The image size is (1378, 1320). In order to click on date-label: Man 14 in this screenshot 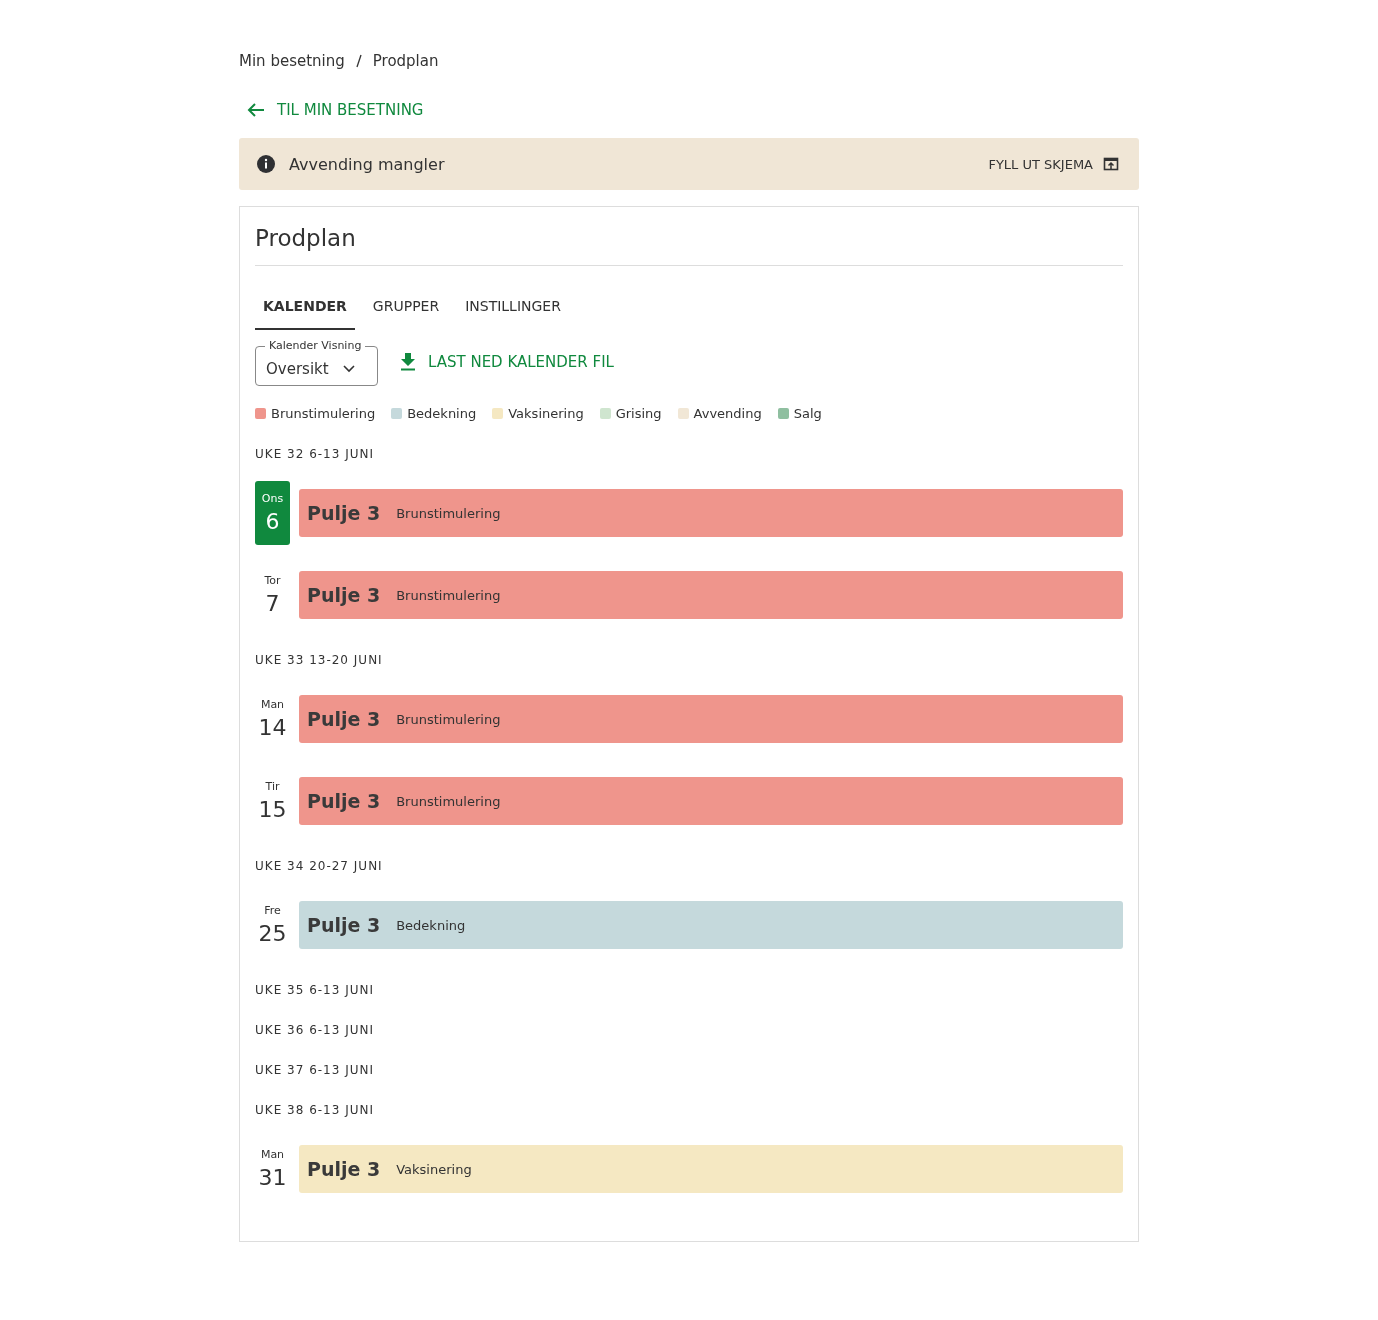, I will do `click(272, 719)`.